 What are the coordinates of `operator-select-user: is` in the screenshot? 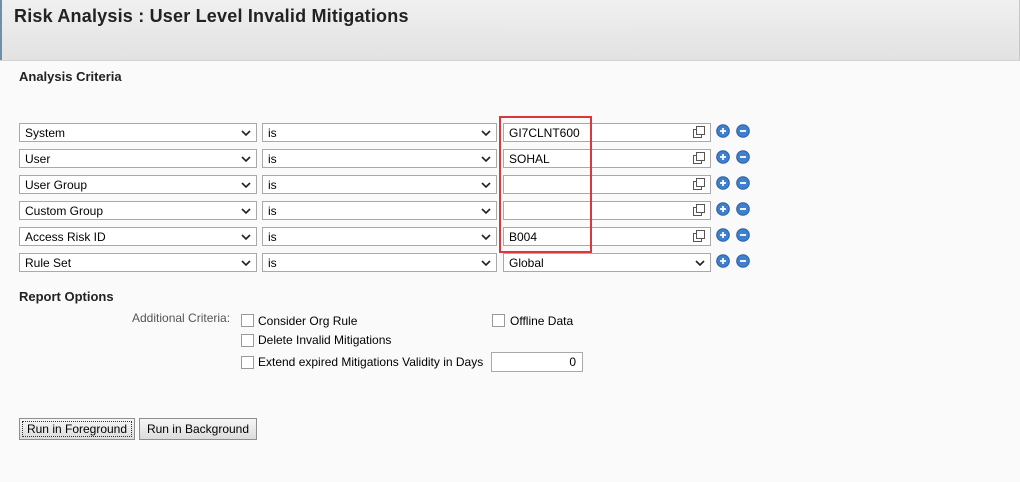 It's located at (379, 158).